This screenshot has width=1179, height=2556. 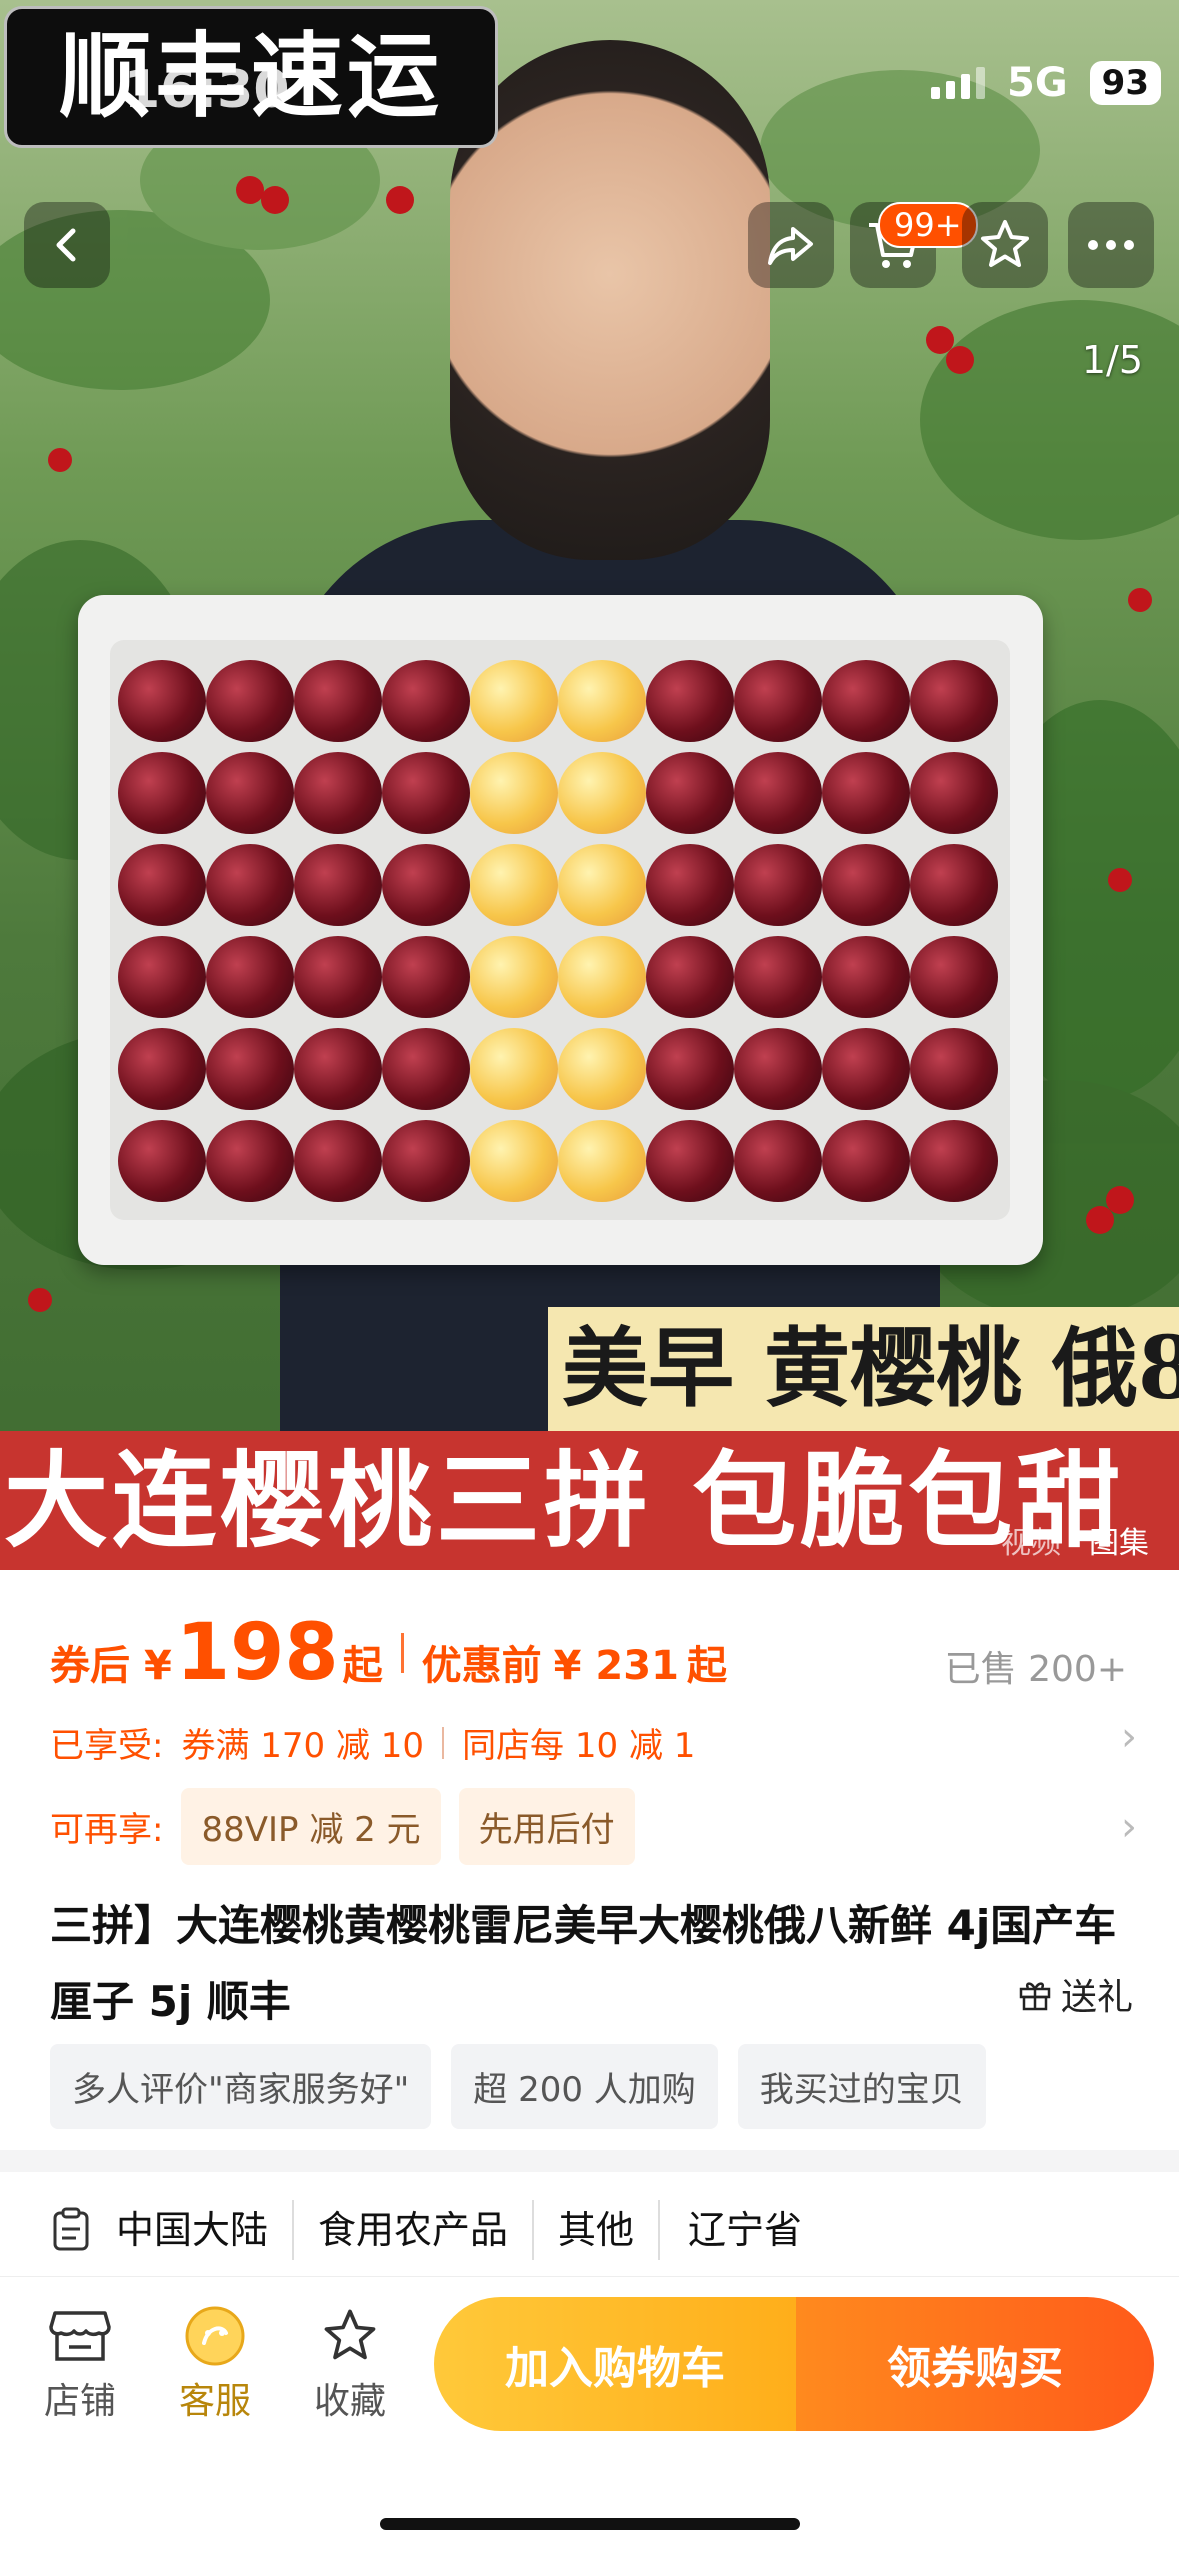 What do you see at coordinates (1075, 1540) in the screenshot?
I see `media-tabs: 视频 图集` at bounding box center [1075, 1540].